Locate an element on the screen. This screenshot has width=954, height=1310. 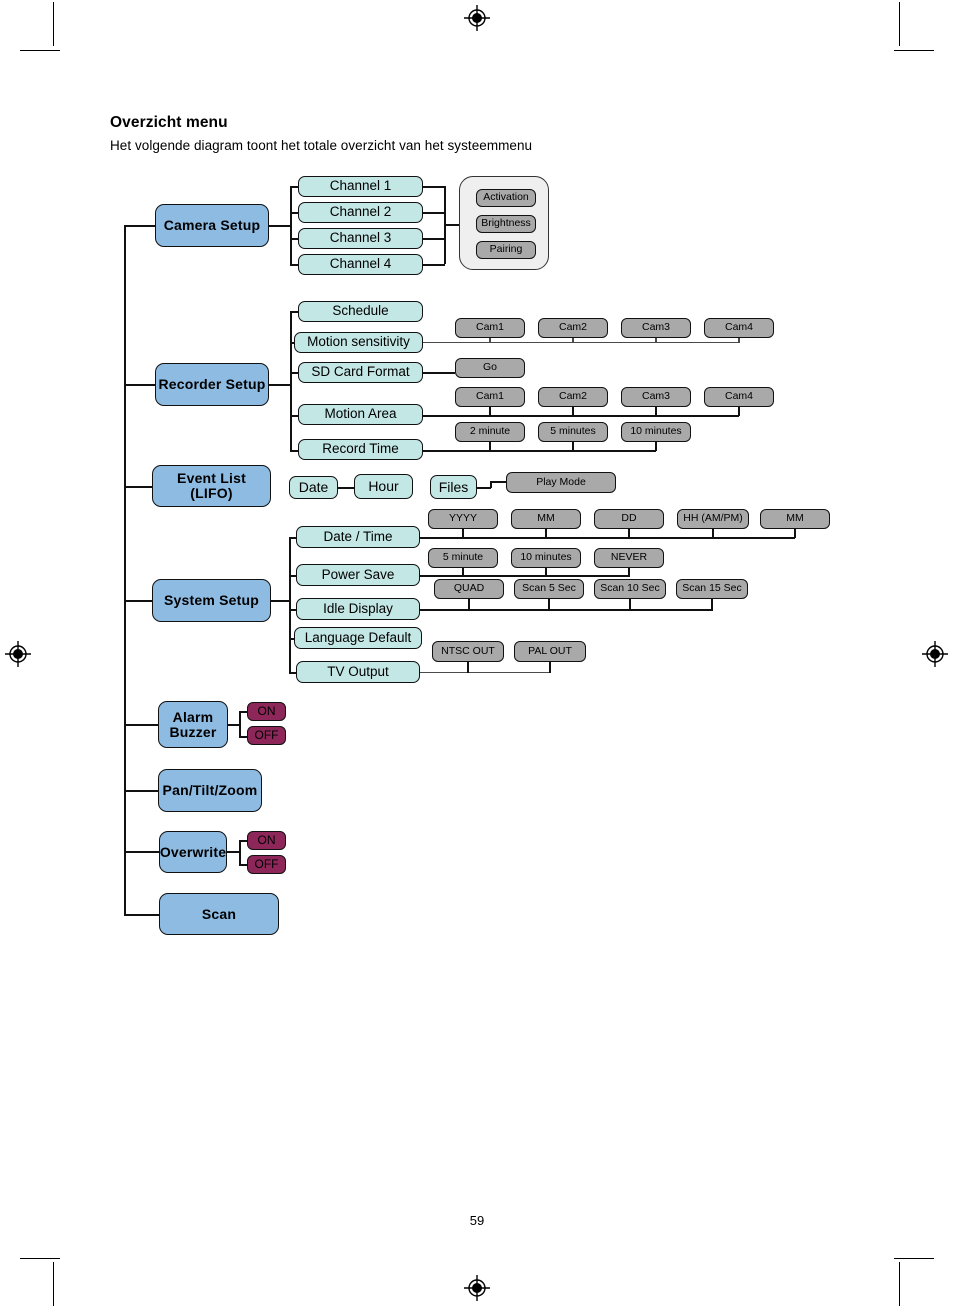
node-event-list: Event List (LIFO) is located at coordinates (211, 486).